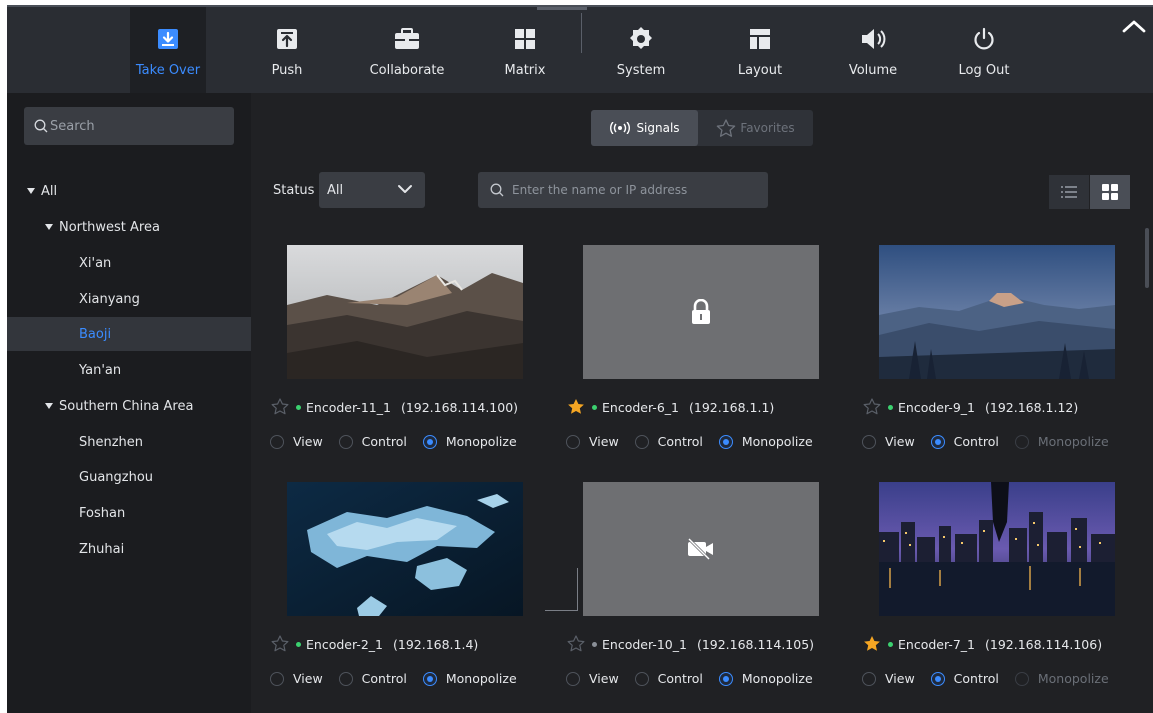 This screenshot has height=713, width=1153. What do you see at coordinates (644, 128) in the screenshot?
I see `tab-signals: Signals` at bounding box center [644, 128].